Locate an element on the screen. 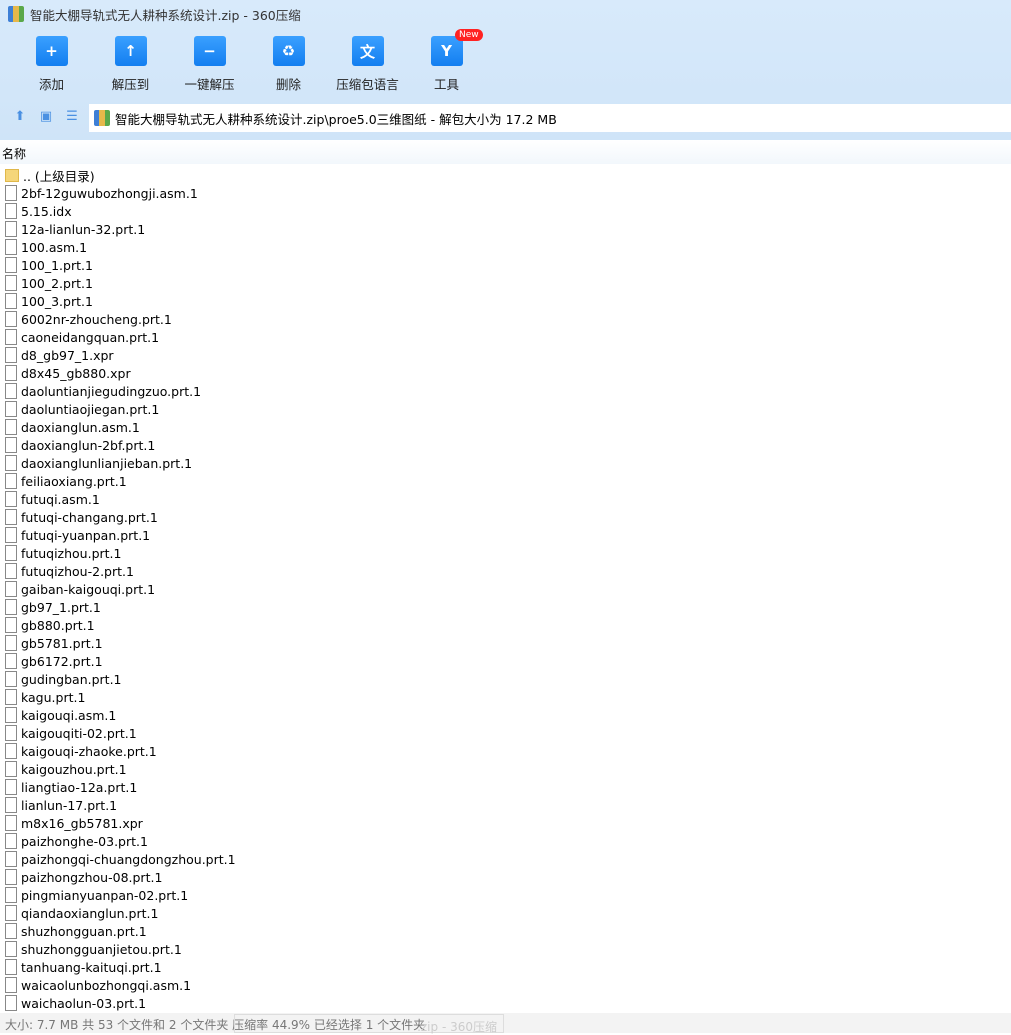 The image size is (1011, 1035). file-row: kaigouqi.asm.1 is located at coordinates (505, 715).